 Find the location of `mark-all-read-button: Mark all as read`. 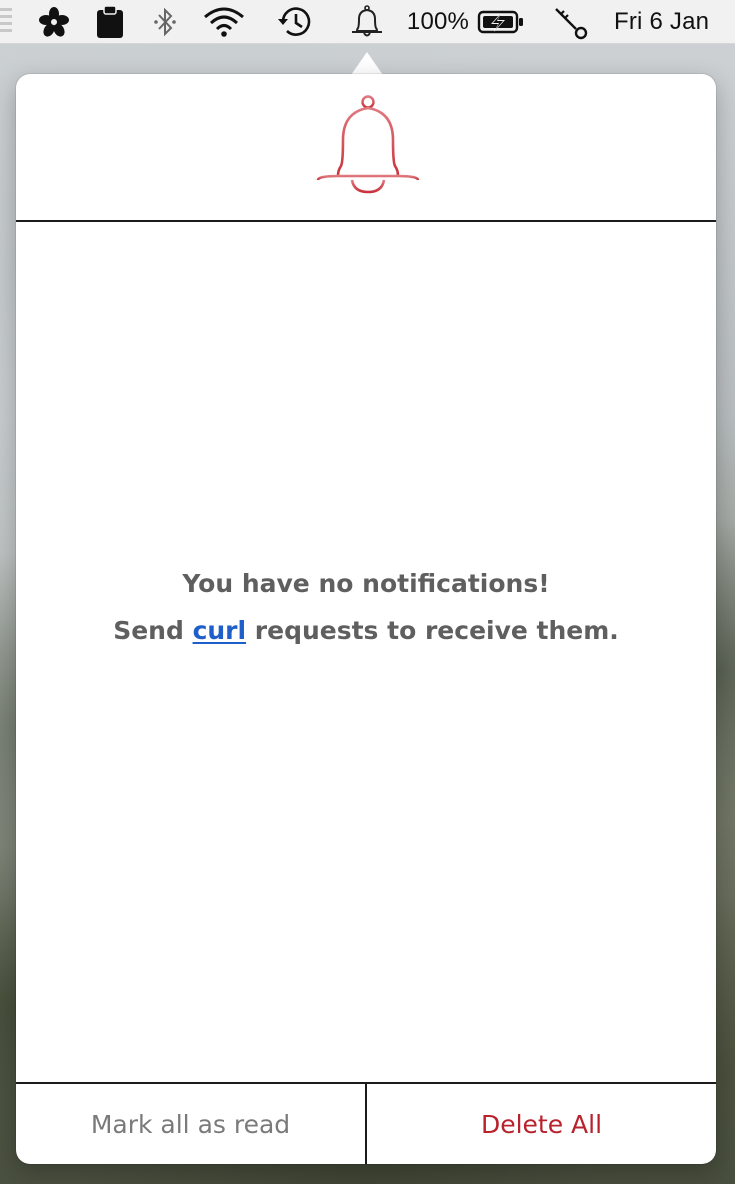

mark-all-read-button: Mark all as read is located at coordinates (191, 1124).